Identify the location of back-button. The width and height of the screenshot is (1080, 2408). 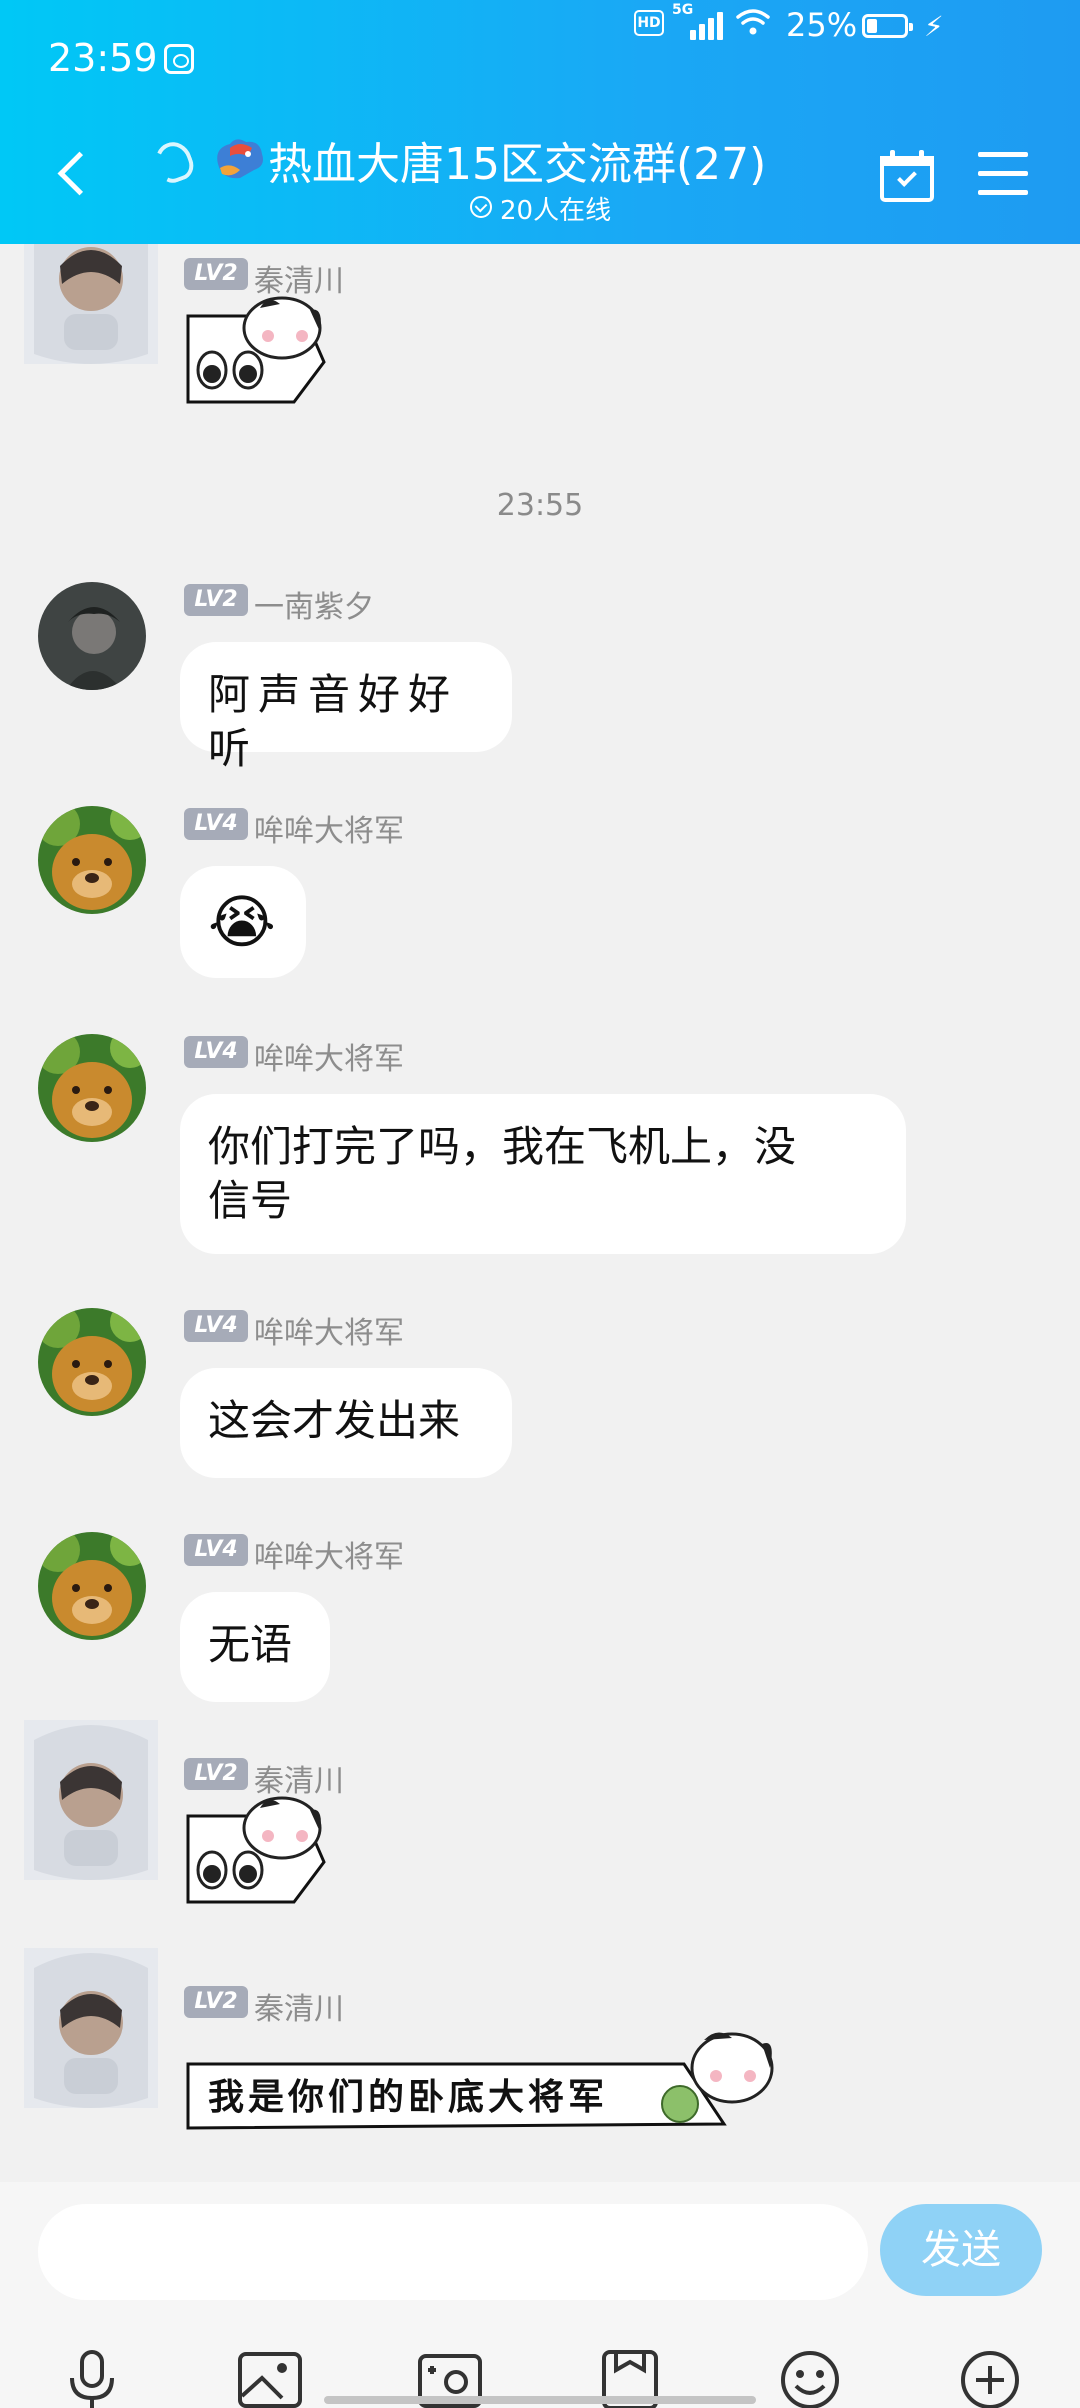
(75, 176).